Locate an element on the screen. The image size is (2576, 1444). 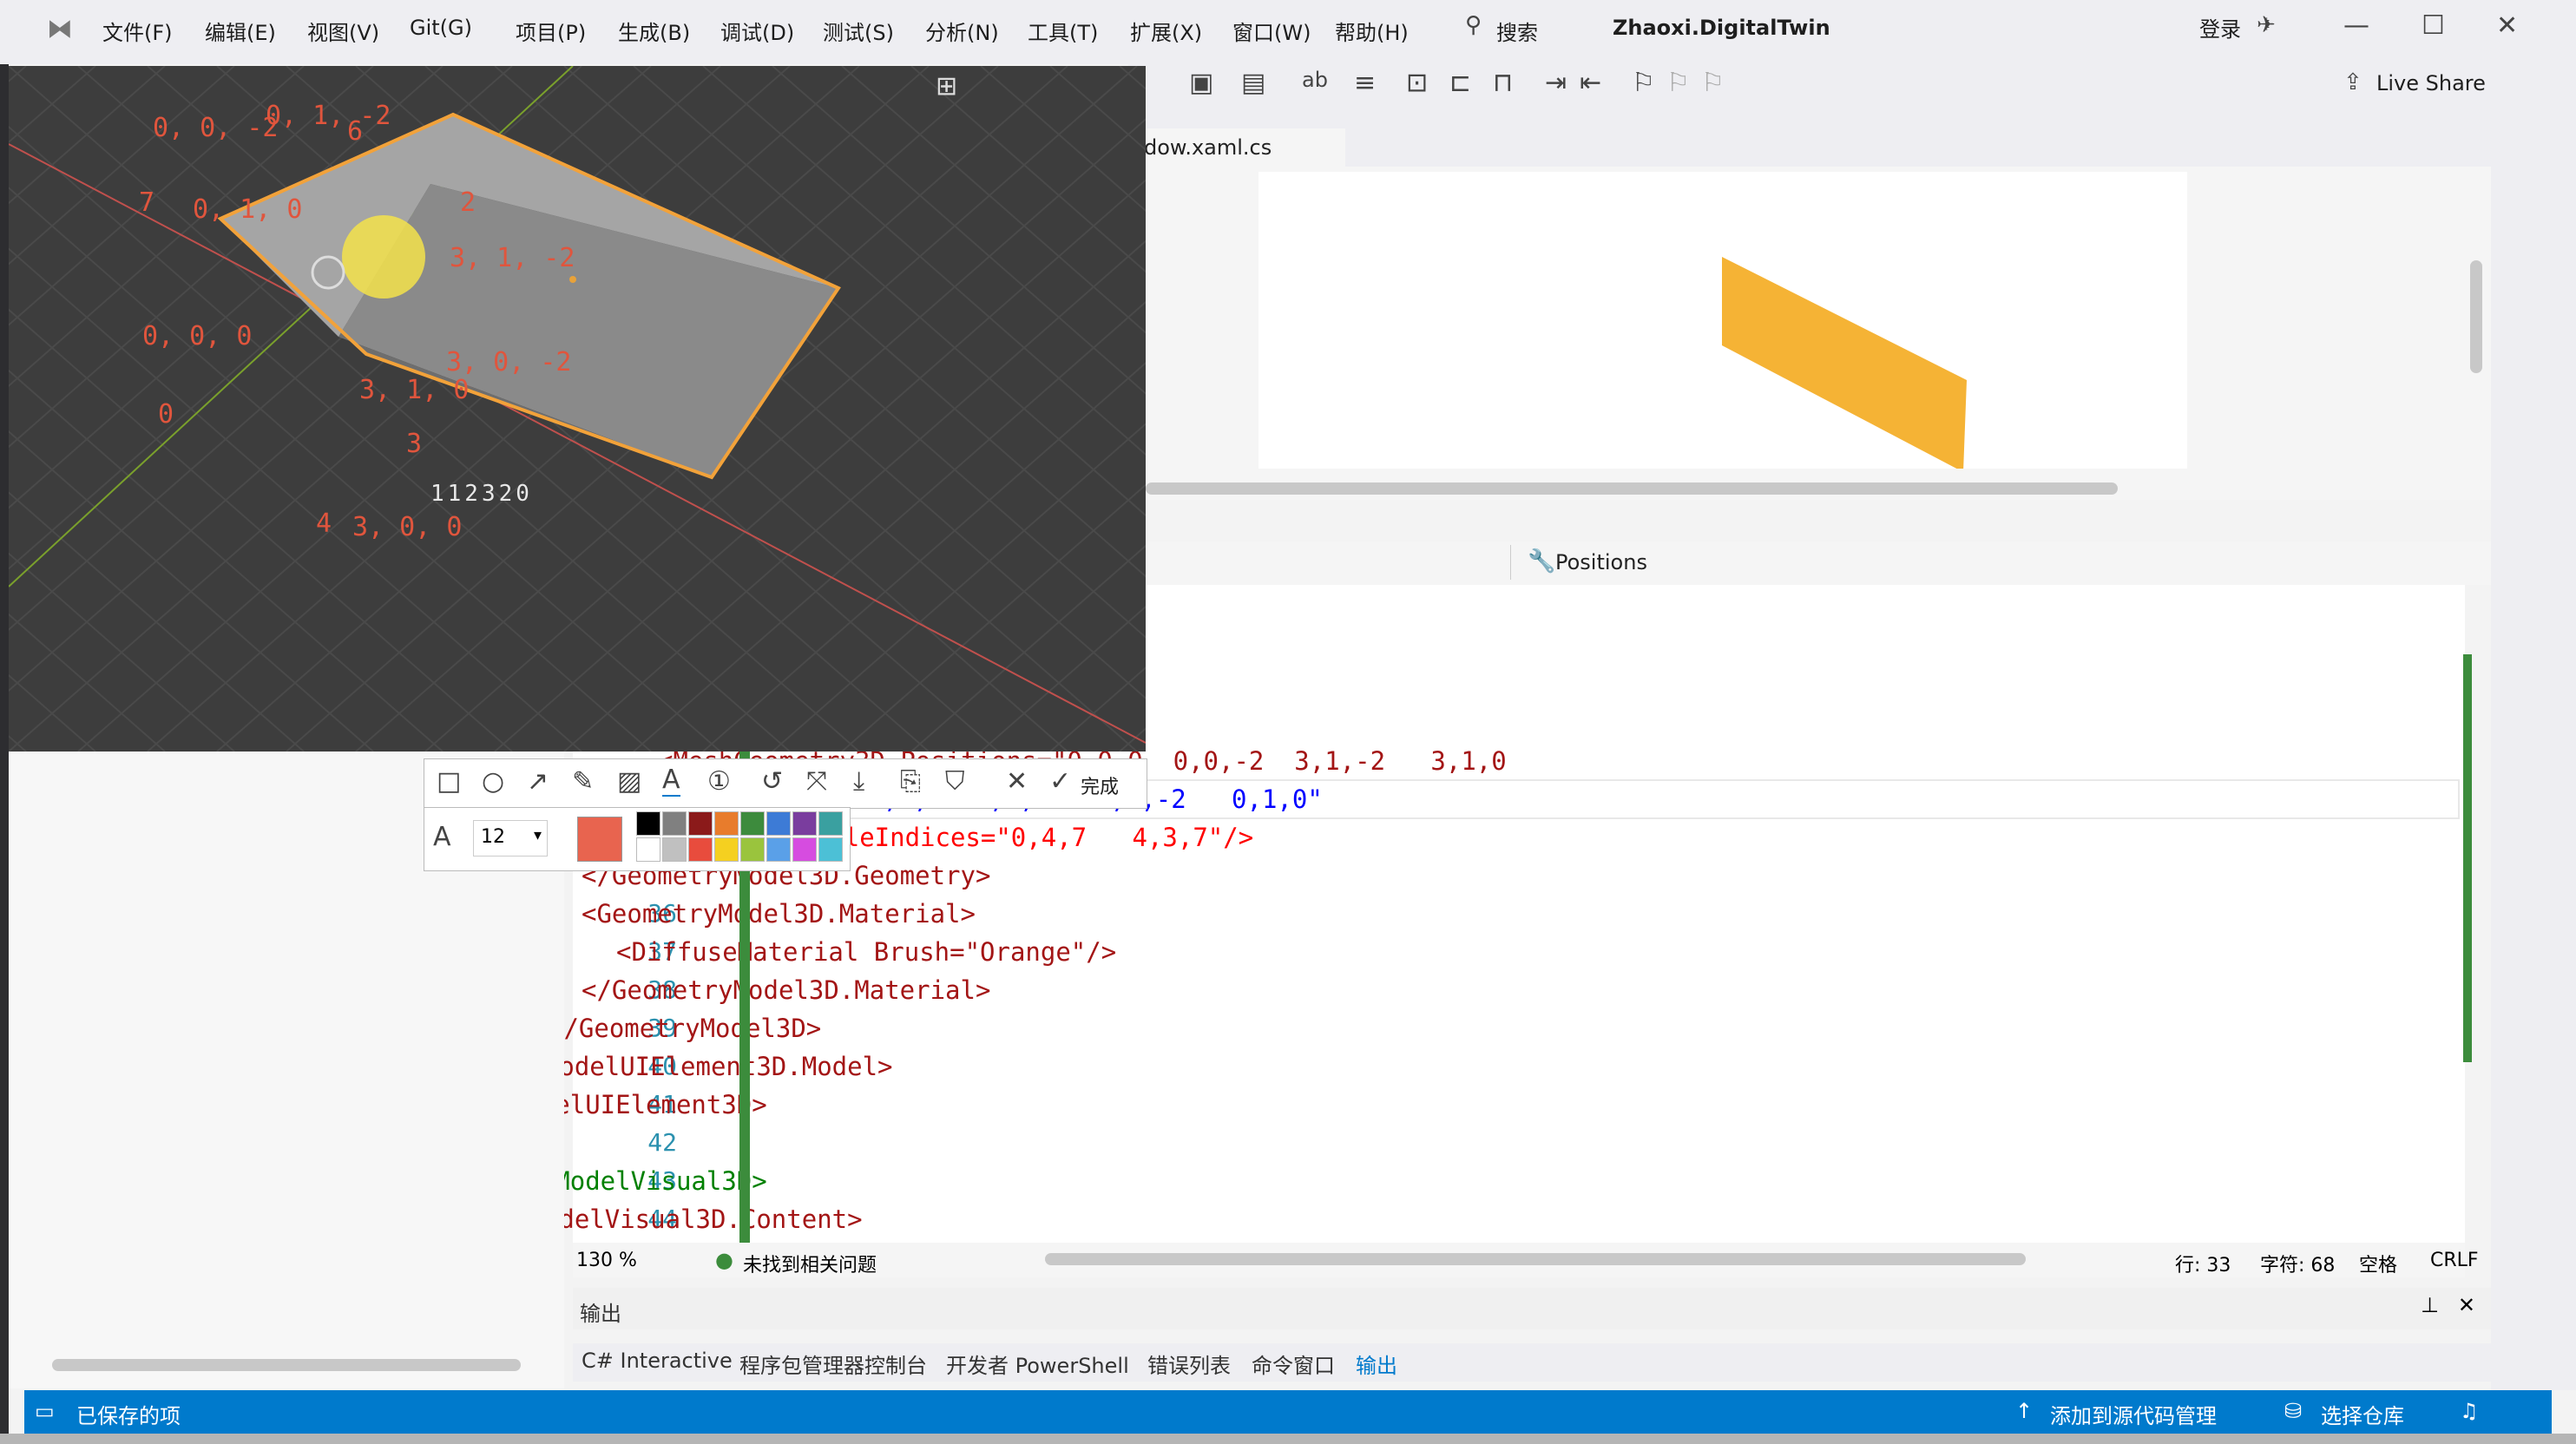
maximize-icon: ☐ is located at coordinates (2433, 26).